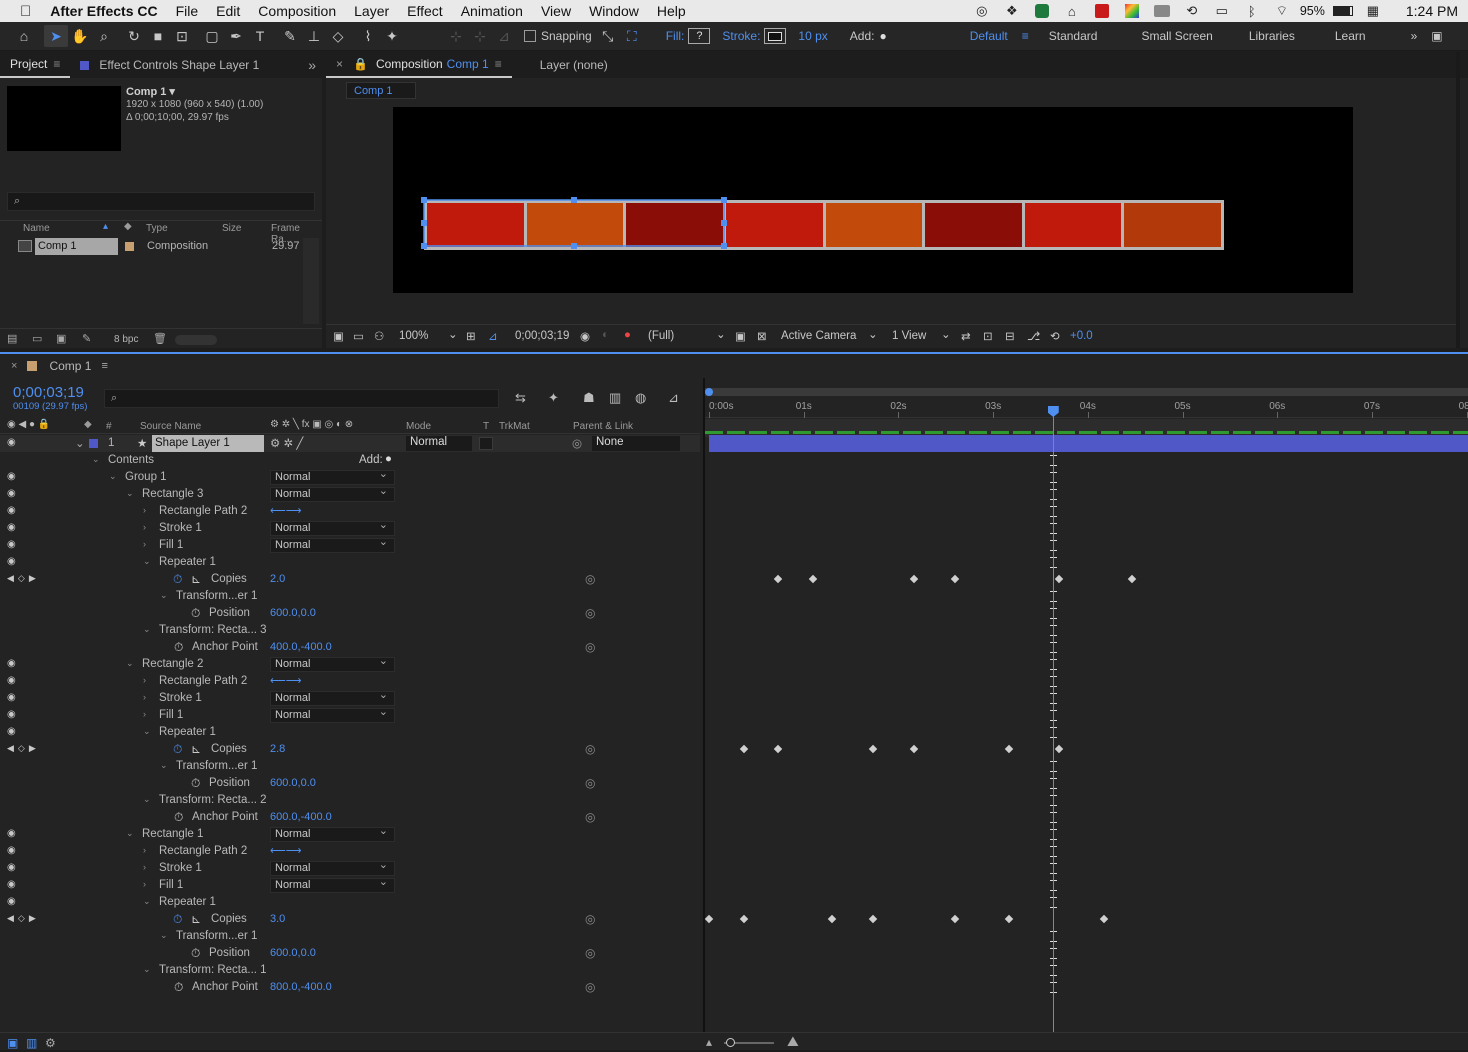 This screenshot has width=1468, height=1052. Describe the element at coordinates (229, 749) in the screenshot. I see `property-label: Copies` at that location.